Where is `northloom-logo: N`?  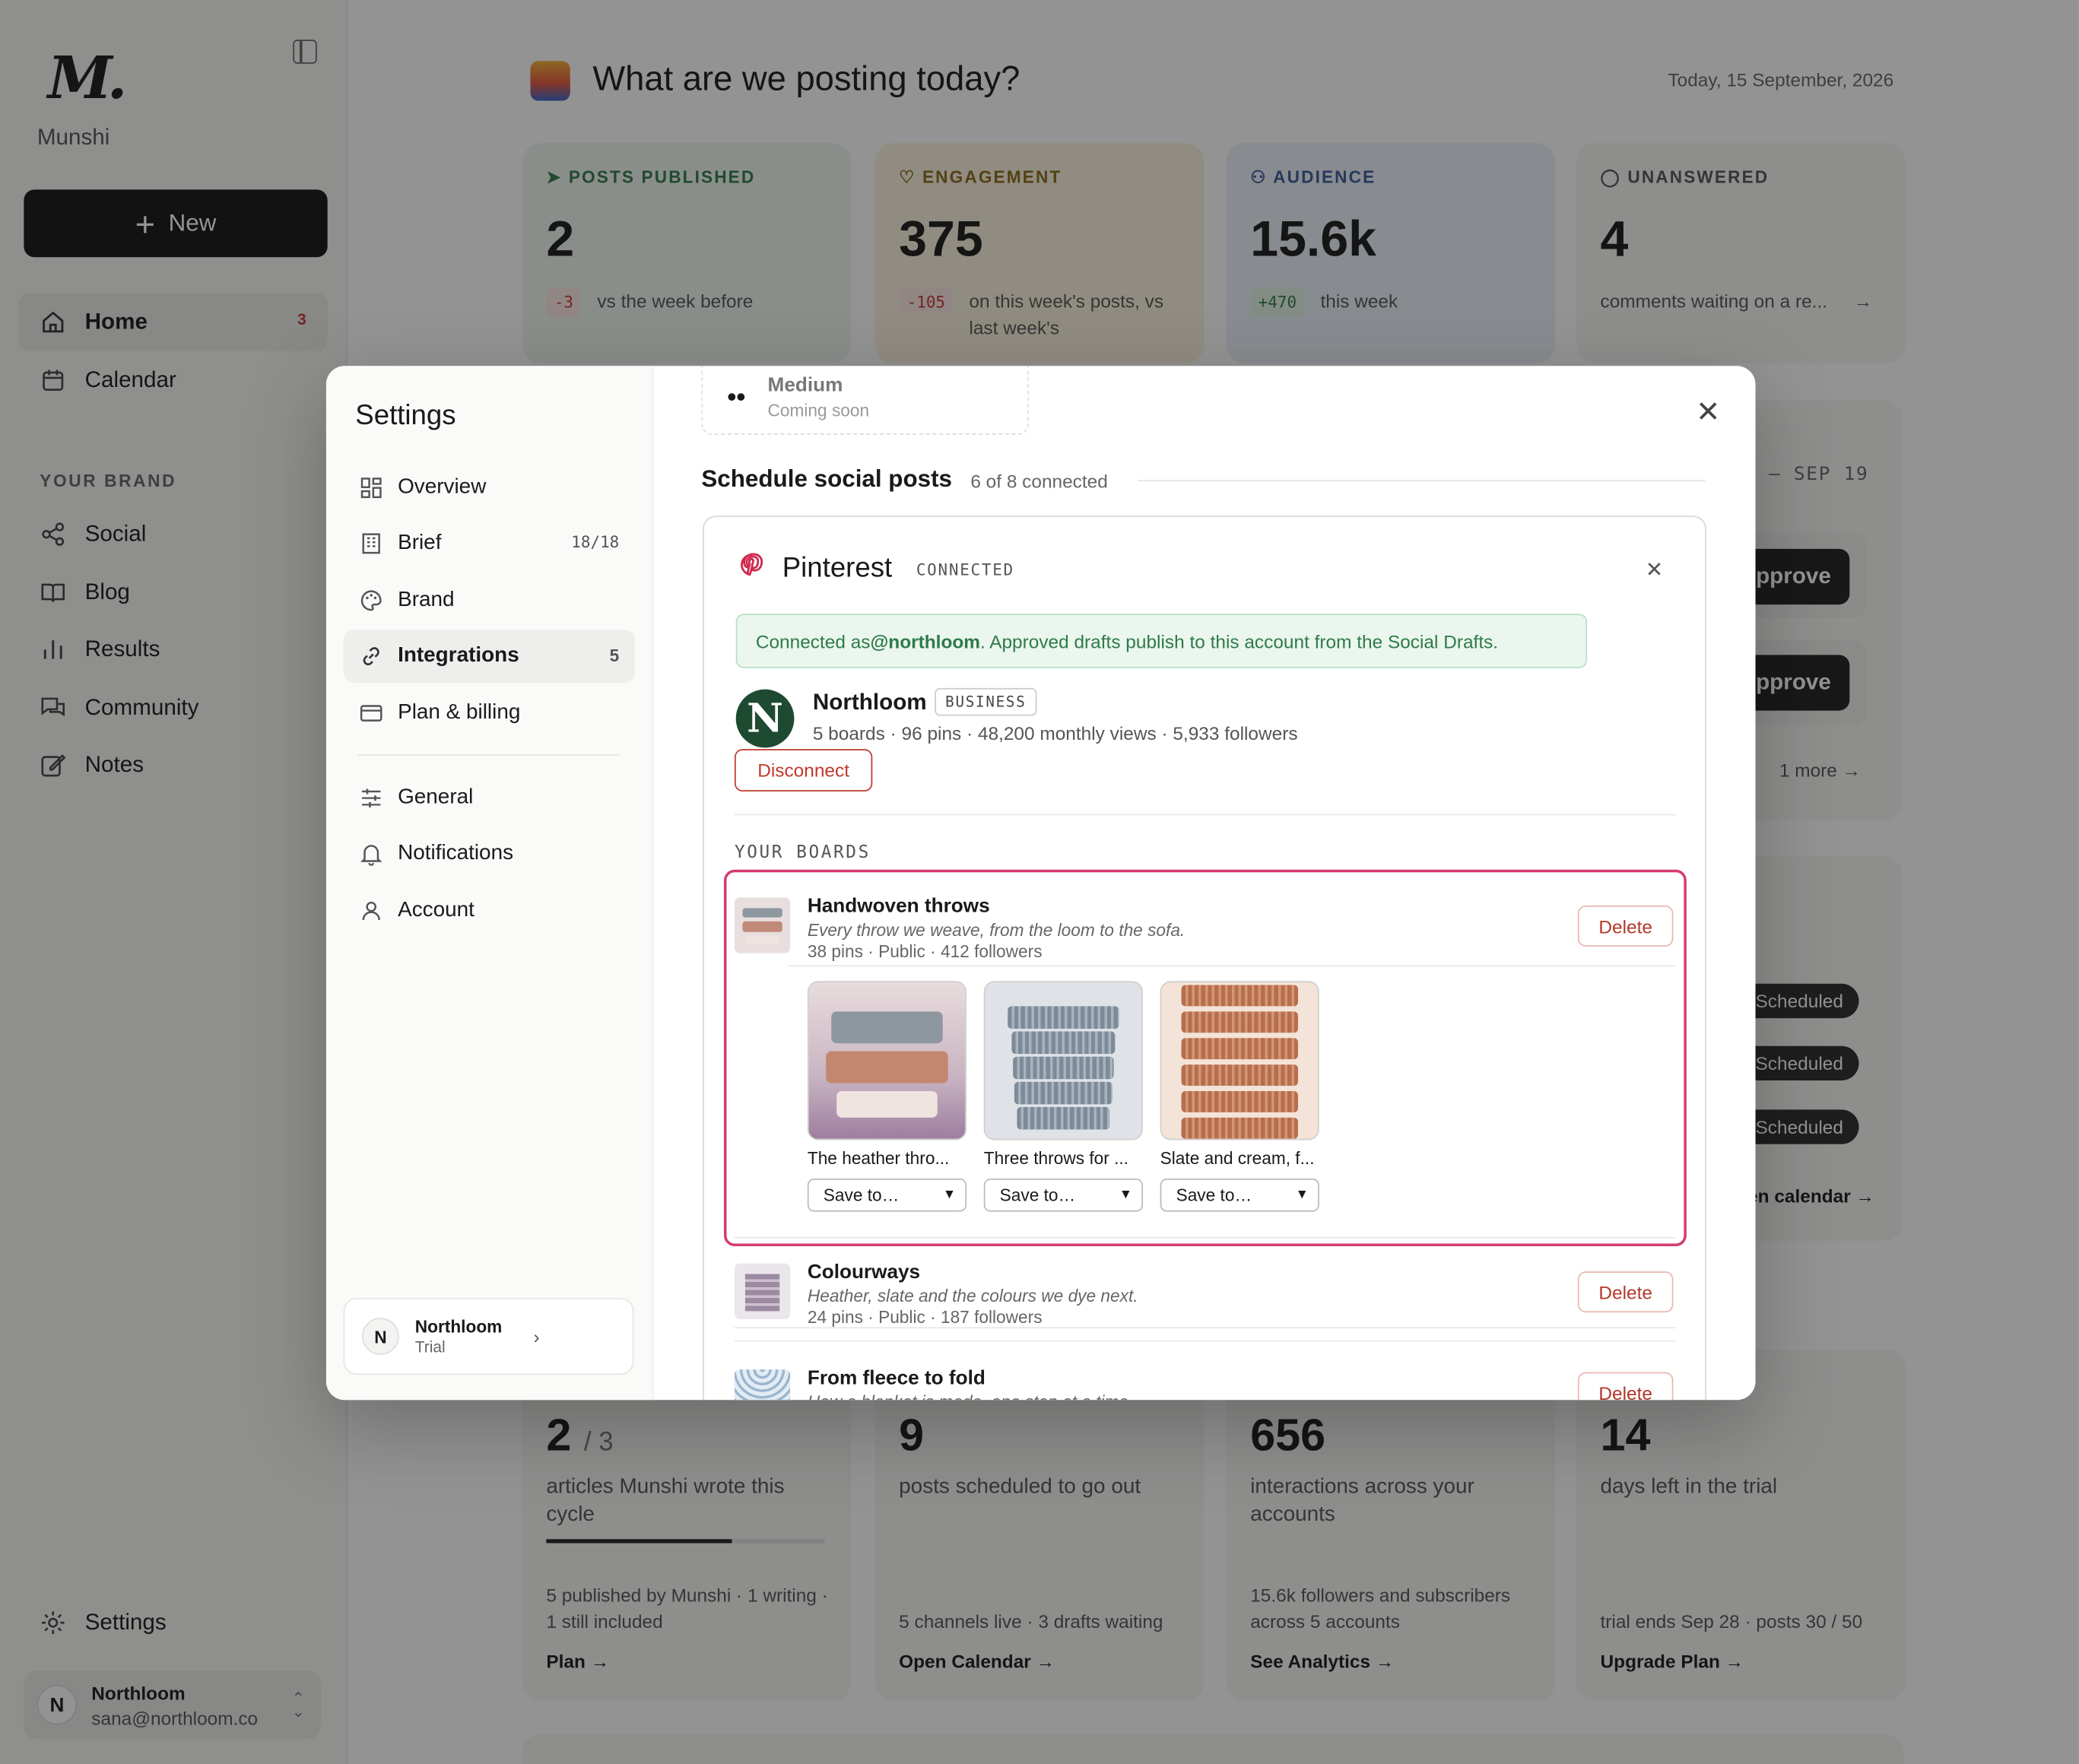
northloom-logo: N is located at coordinates (765, 718).